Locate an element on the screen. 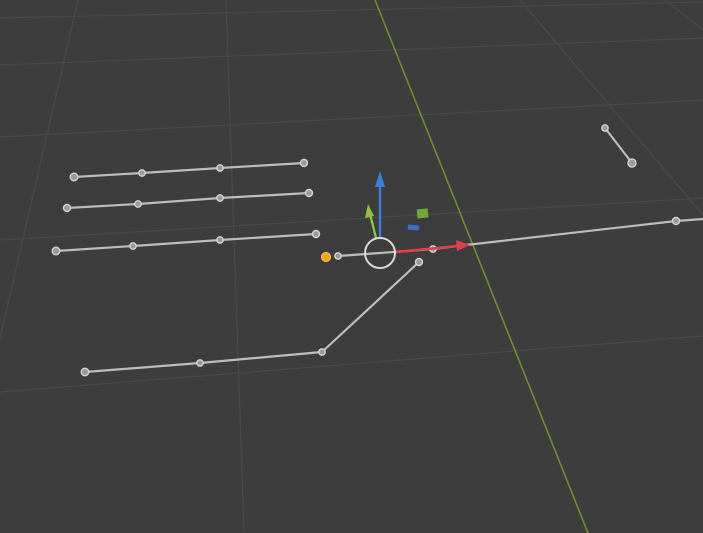 The image size is (703, 533). y-axis-arrow-icon is located at coordinates (369, 211).